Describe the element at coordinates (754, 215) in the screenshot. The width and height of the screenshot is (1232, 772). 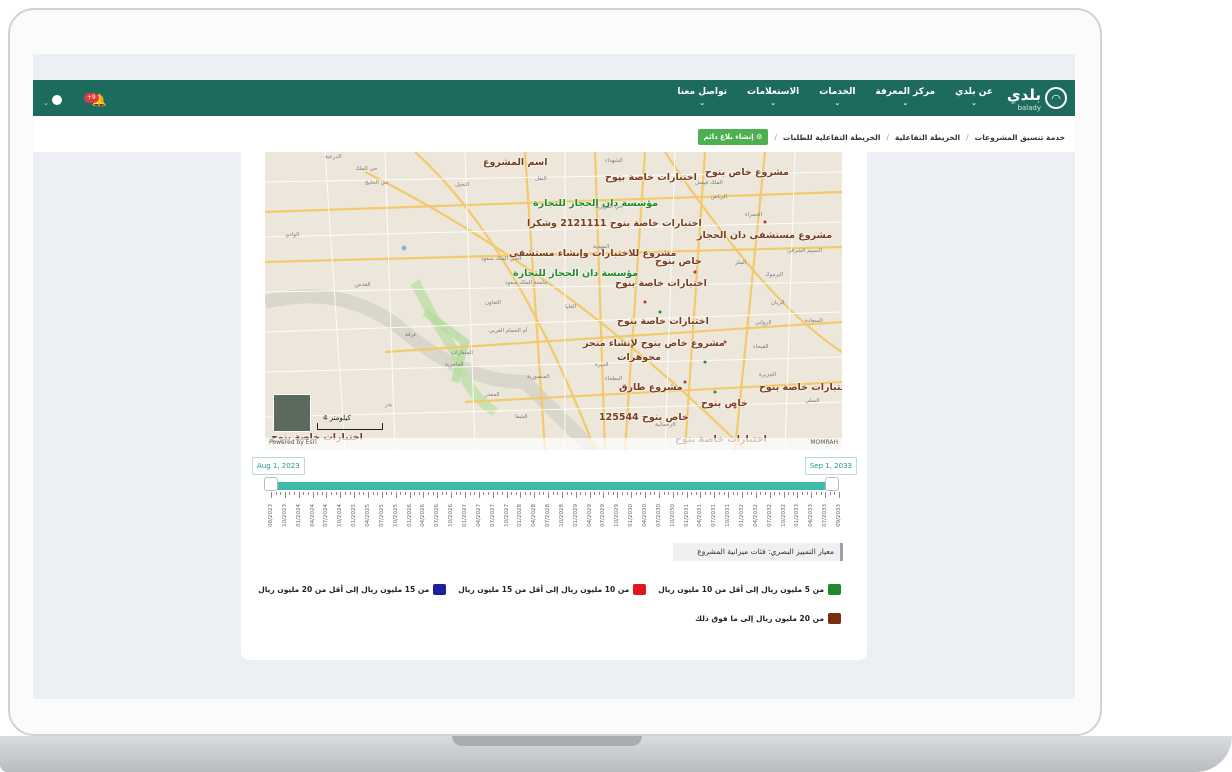
I see `map-poi: الحمراء` at that location.